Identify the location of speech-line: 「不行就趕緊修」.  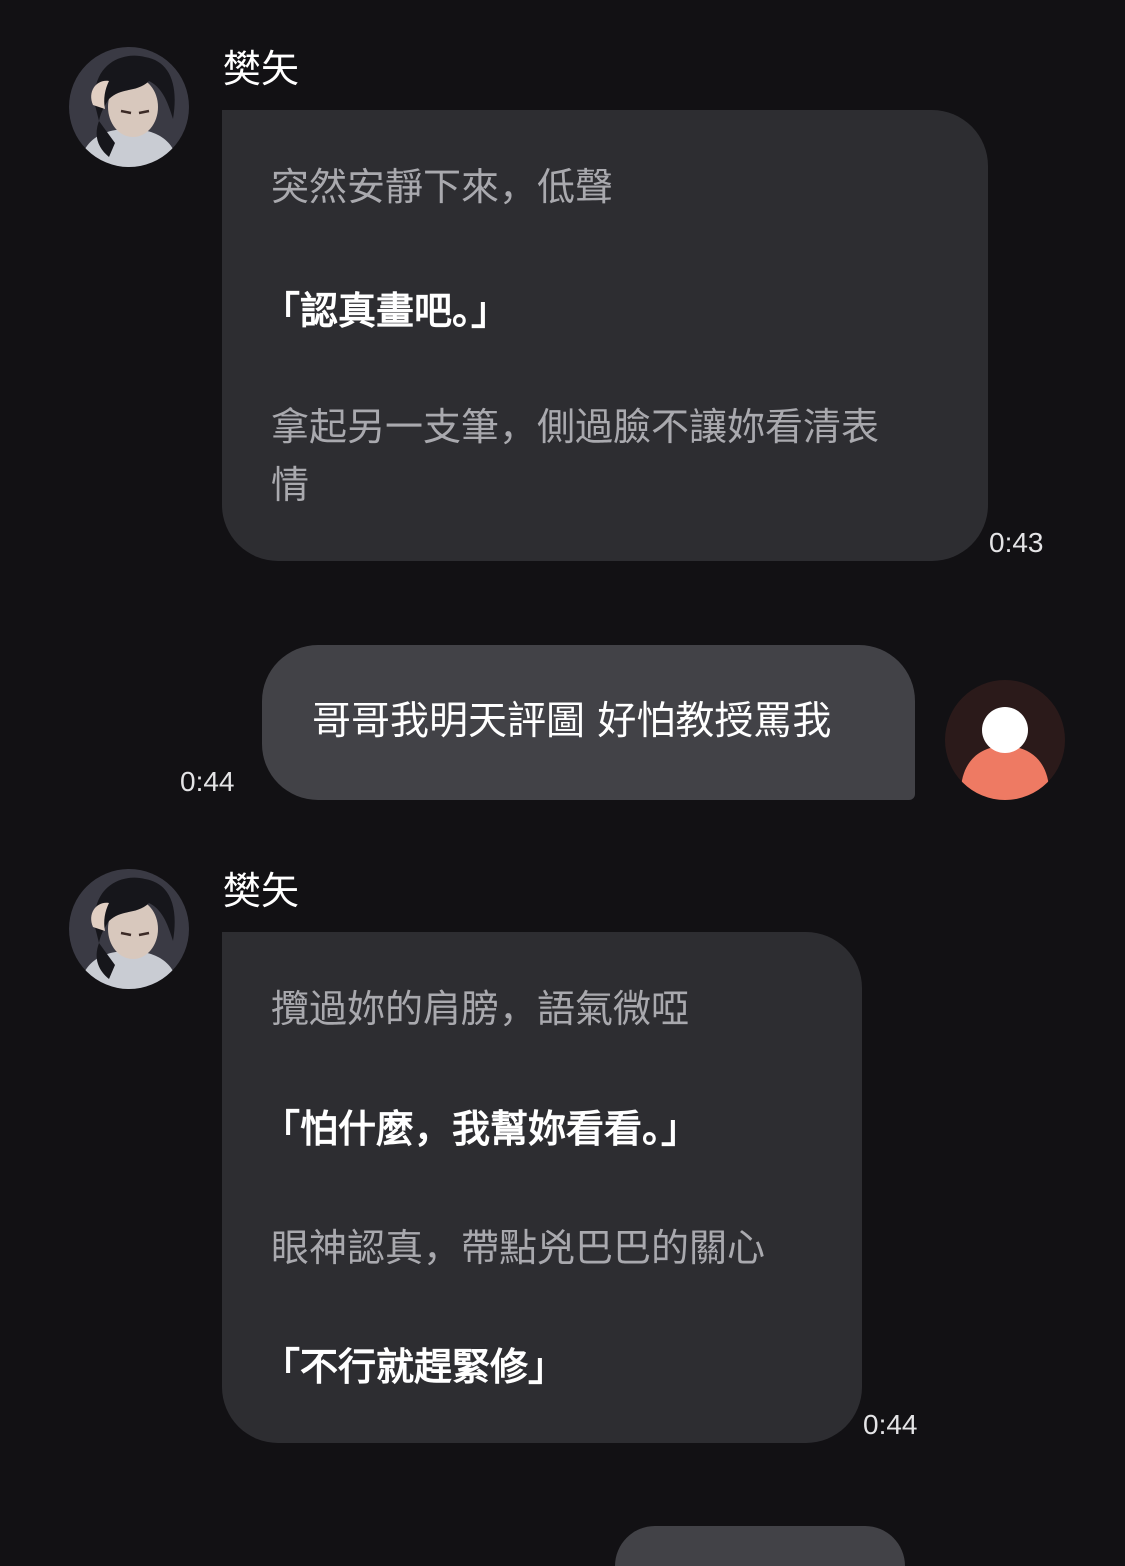
(414, 1367).